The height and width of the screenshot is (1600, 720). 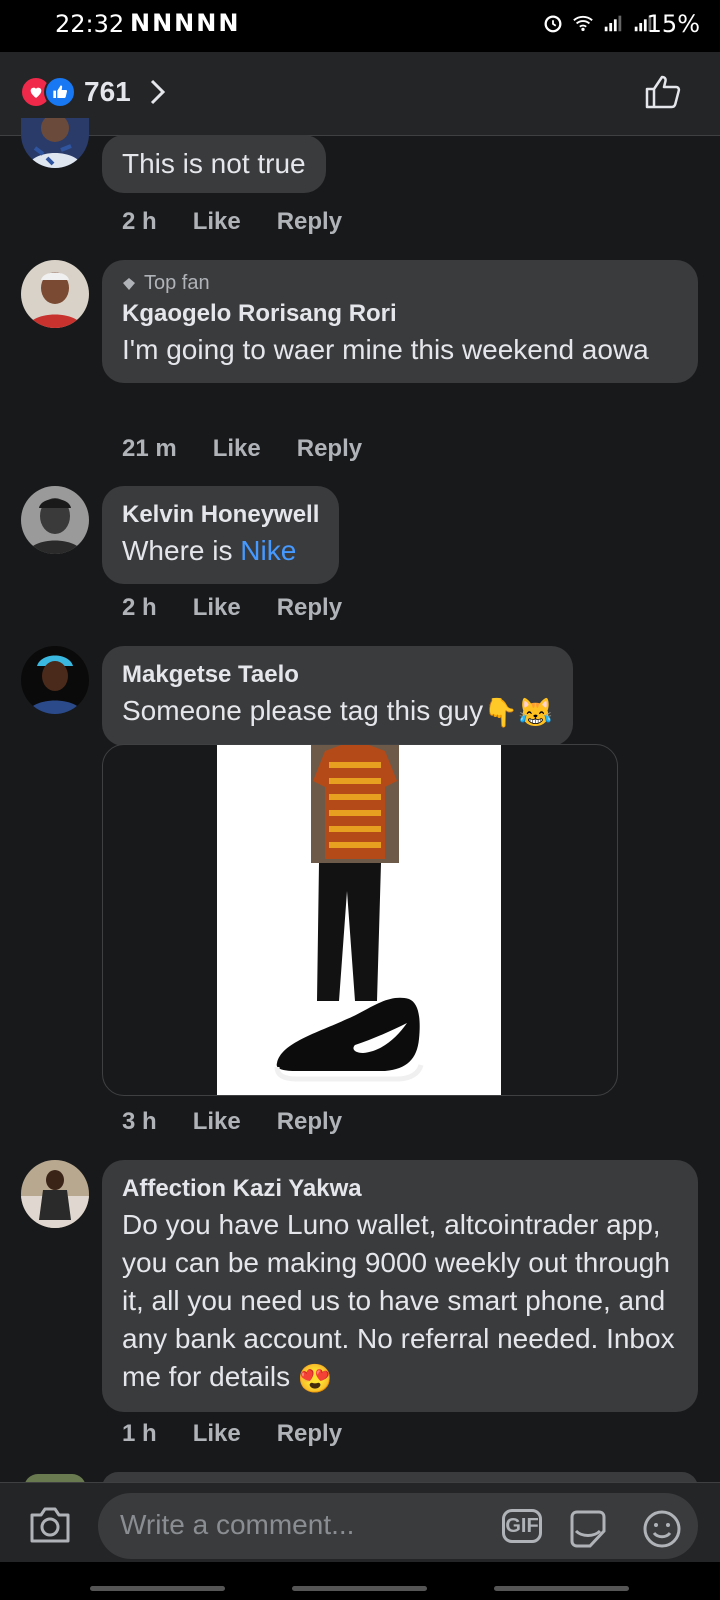 What do you see at coordinates (663, 92) in the screenshot?
I see `like-icon` at bounding box center [663, 92].